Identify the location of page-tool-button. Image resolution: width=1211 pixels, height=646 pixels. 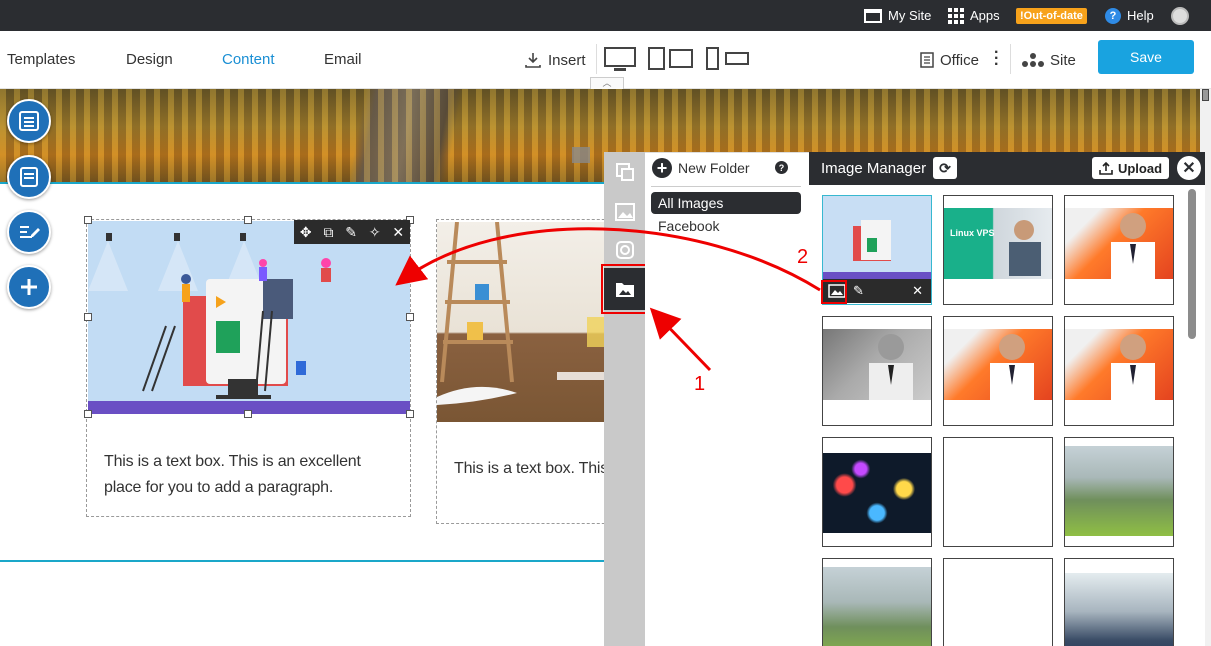
(29, 177).